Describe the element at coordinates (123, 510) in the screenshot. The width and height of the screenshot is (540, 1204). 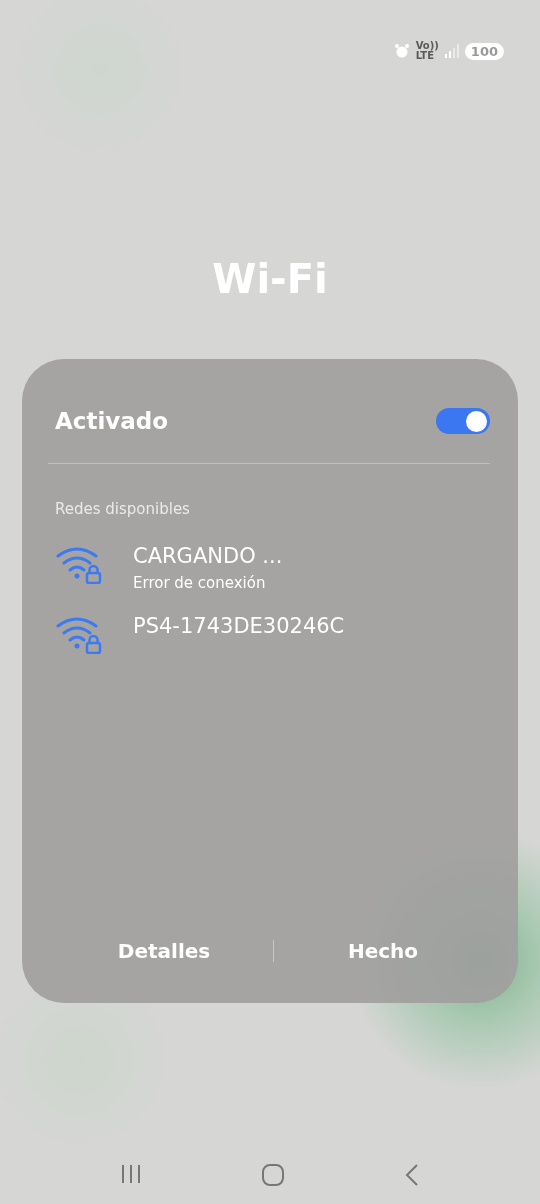
I see `section-label: Redes disponibles` at that location.